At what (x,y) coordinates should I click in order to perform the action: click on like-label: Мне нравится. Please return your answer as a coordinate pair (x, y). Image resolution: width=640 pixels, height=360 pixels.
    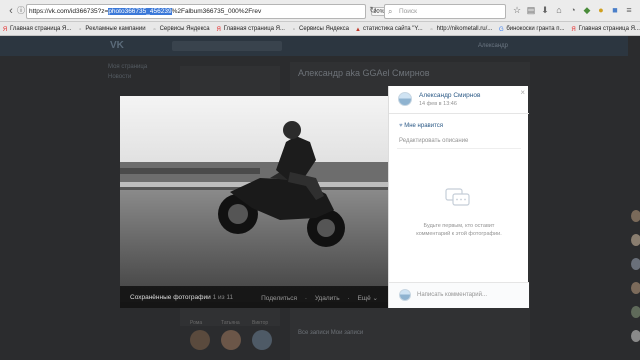
    Looking at the image, I should click on (424, 126).